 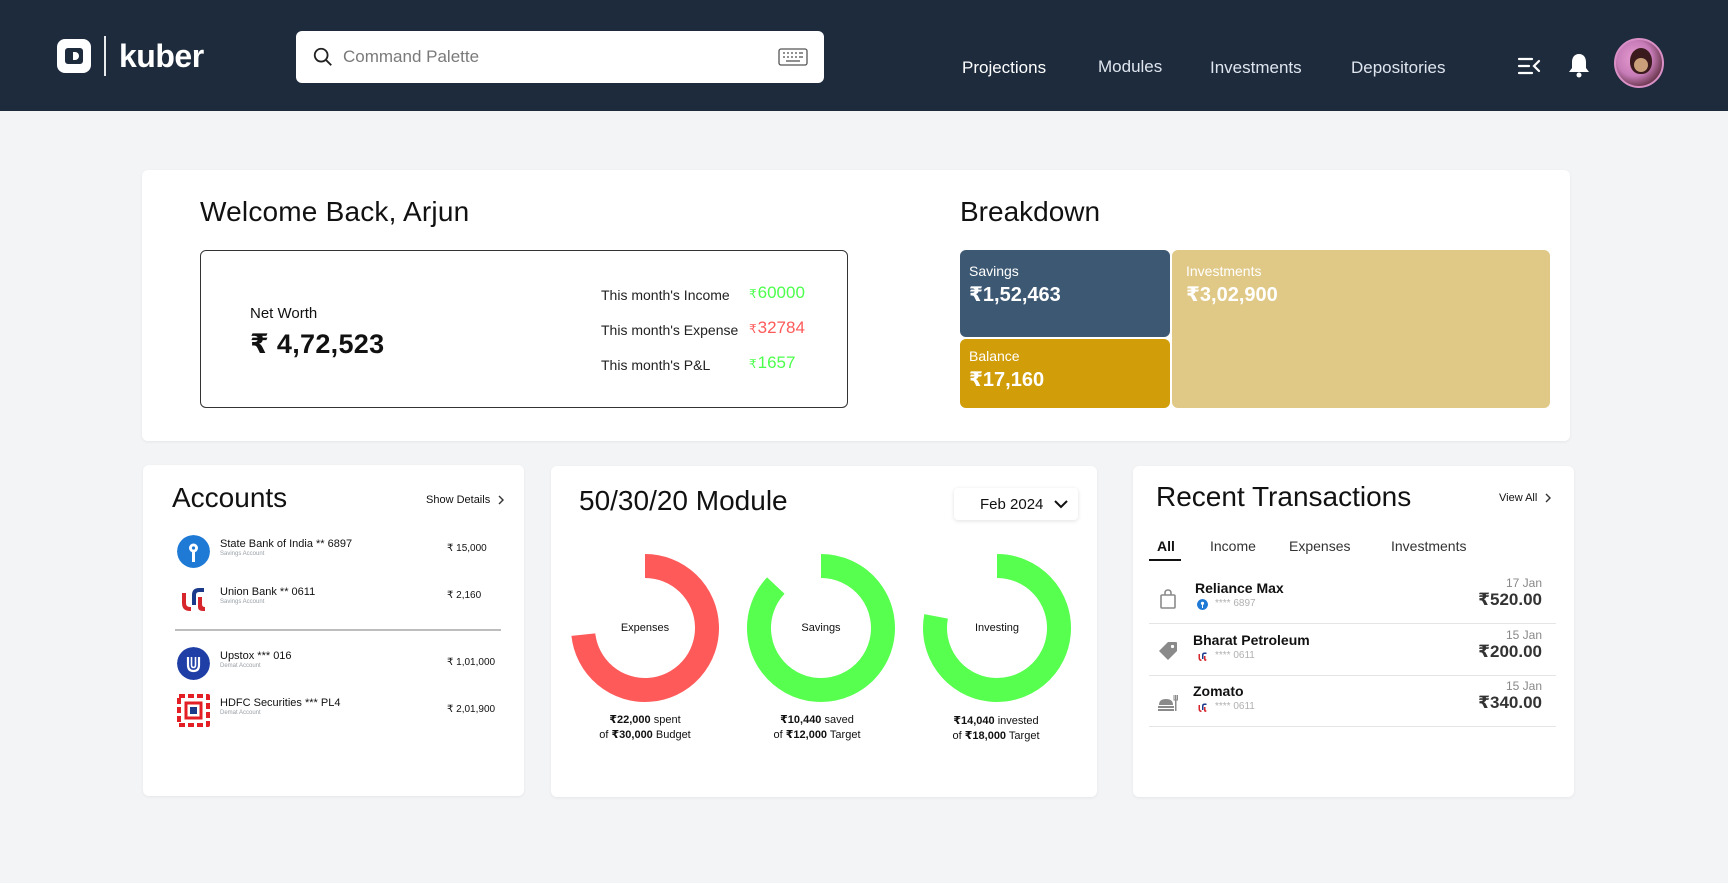 I want to click on expense-value: ₹32784, so click(x=777, y=328).